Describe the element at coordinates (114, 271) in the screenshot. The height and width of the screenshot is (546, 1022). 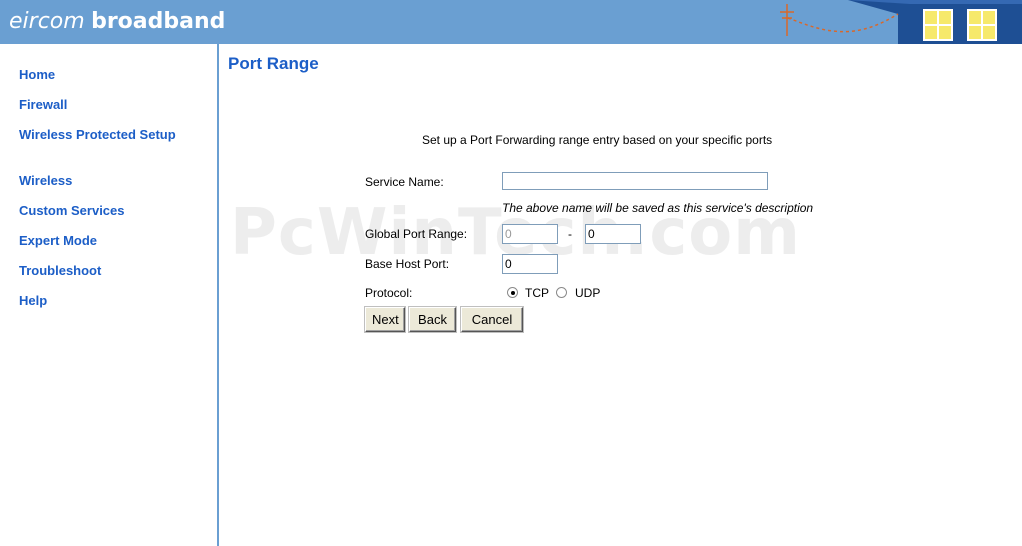
I see `sidebar-item-troubleshoot: Troubleshoot` at that location.